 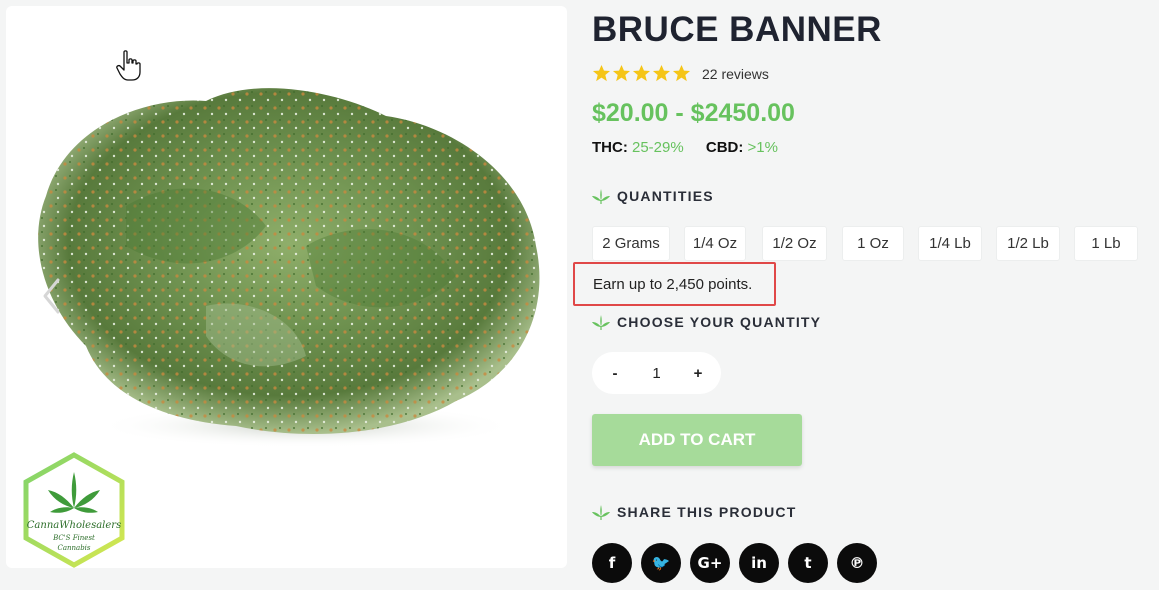 I want to click on quantity-stepper: - +, so click(x=656, y=373).